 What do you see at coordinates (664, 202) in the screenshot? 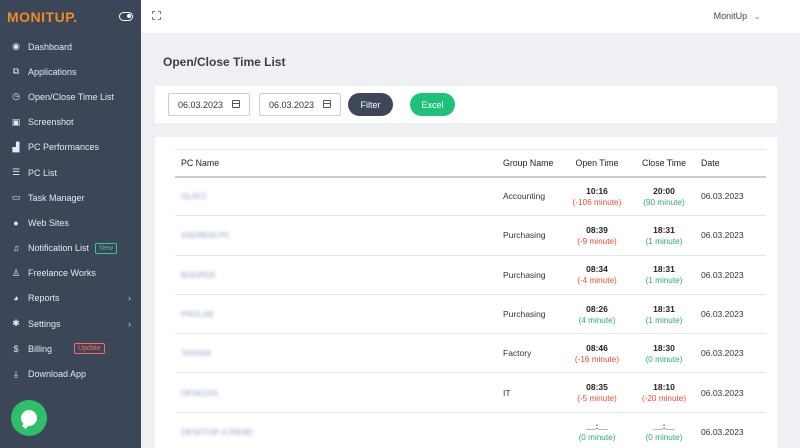
I see `close-time-diff: (90 minute)` at bounding box center [664, 202].